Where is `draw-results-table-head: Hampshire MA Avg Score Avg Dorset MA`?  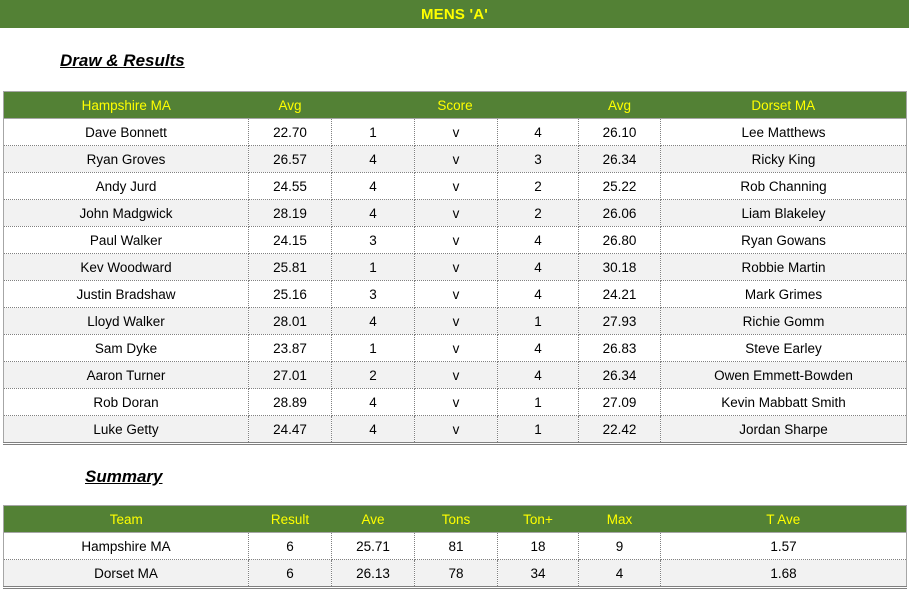 draw-results-table-head: Hampshire MA Avg Score Avg Dorset MA is located at coordinates (455, 105).